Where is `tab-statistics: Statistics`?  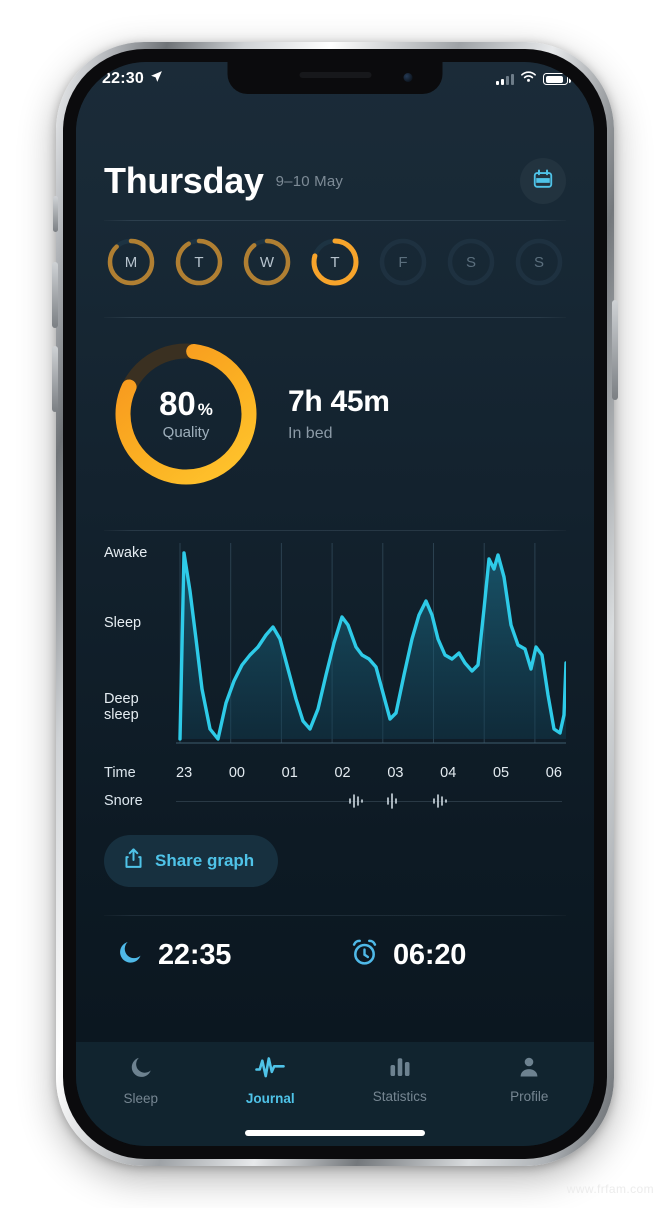 tab-statistics: Statistics is located at coordinates (400, 1079).